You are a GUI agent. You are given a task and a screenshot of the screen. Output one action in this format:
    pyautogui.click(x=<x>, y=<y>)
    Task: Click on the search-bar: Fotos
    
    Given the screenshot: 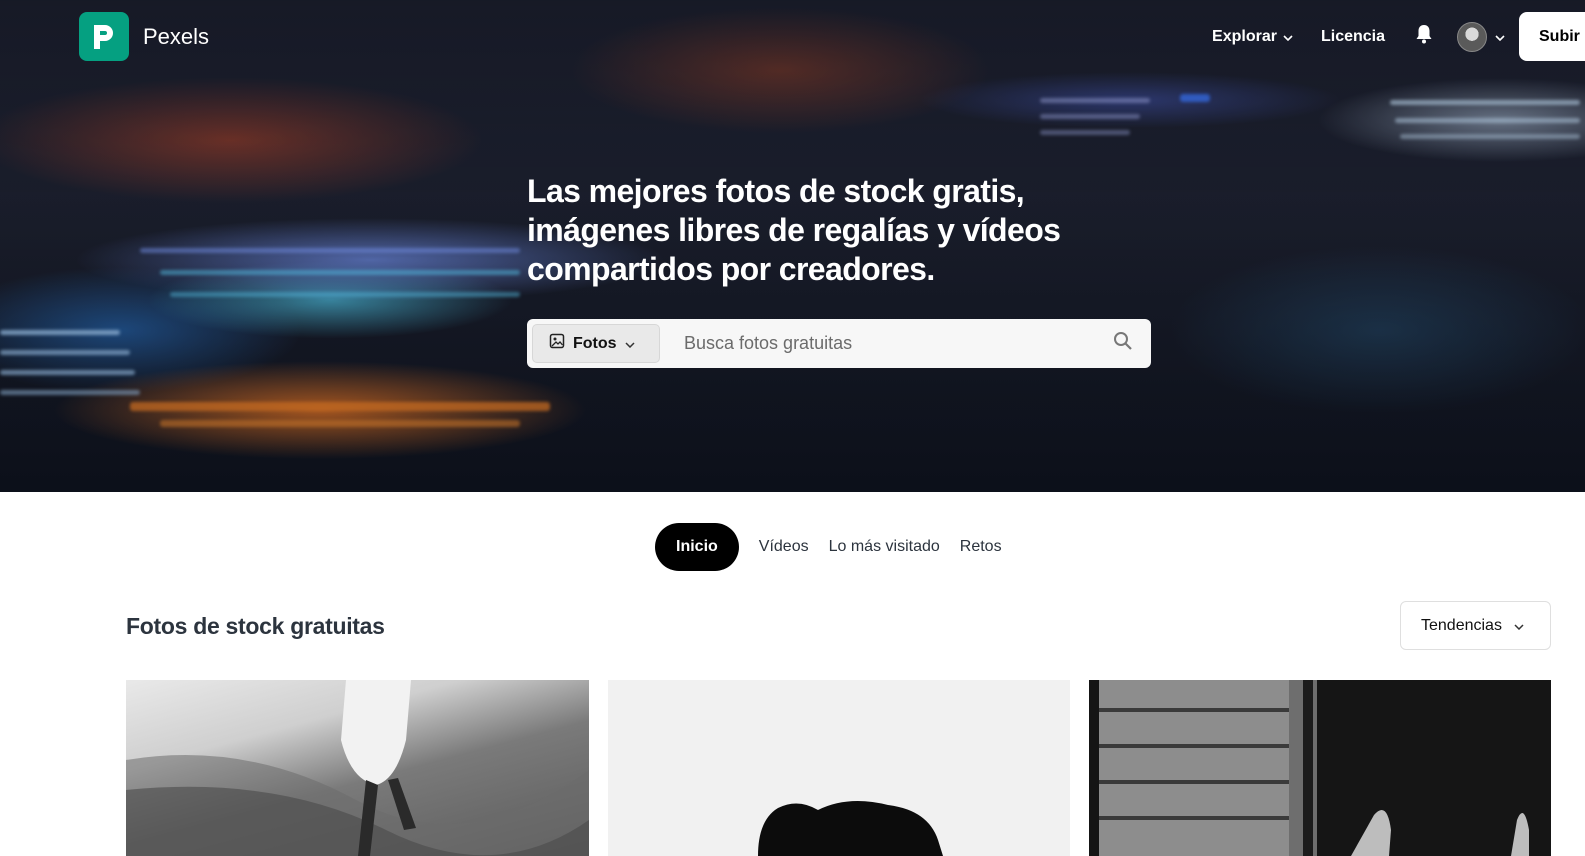 What is the action you would take?
    pyautogui.click(x=839, y=343)
    